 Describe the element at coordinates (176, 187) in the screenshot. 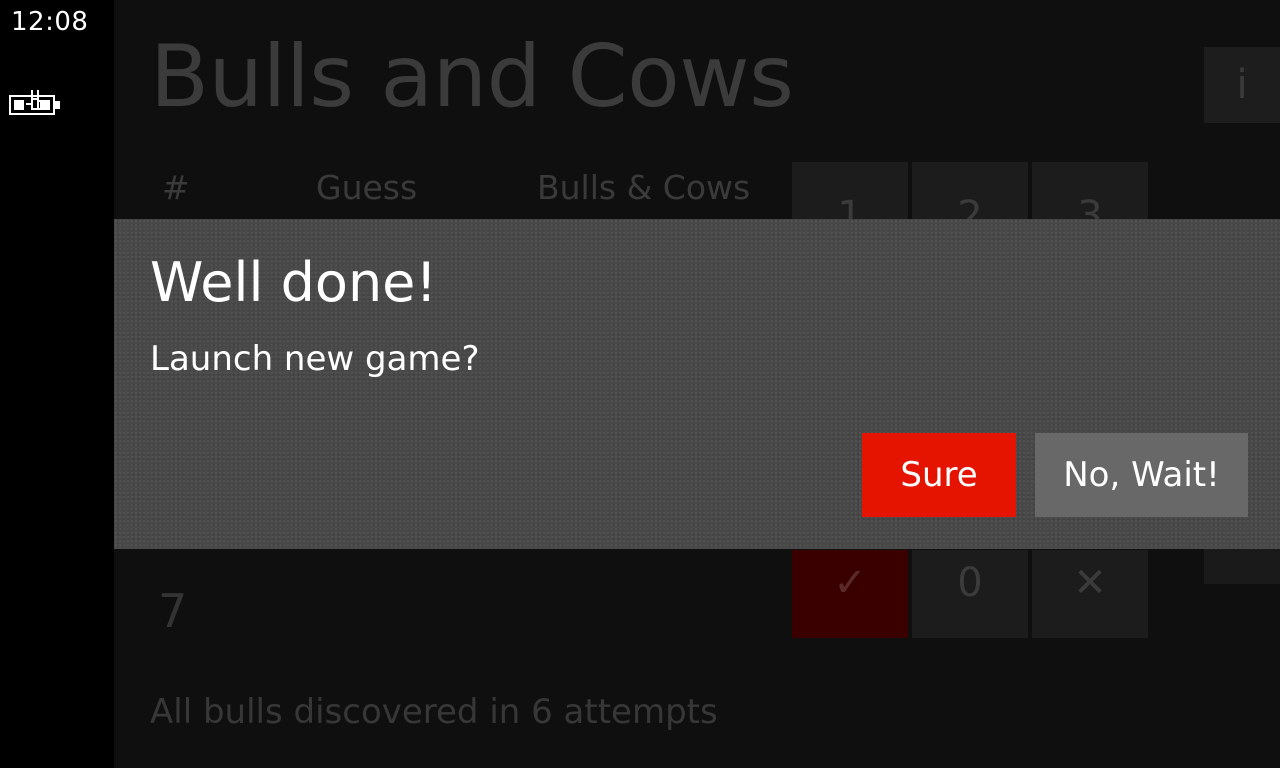

I see `column-header-number: #` at that location.